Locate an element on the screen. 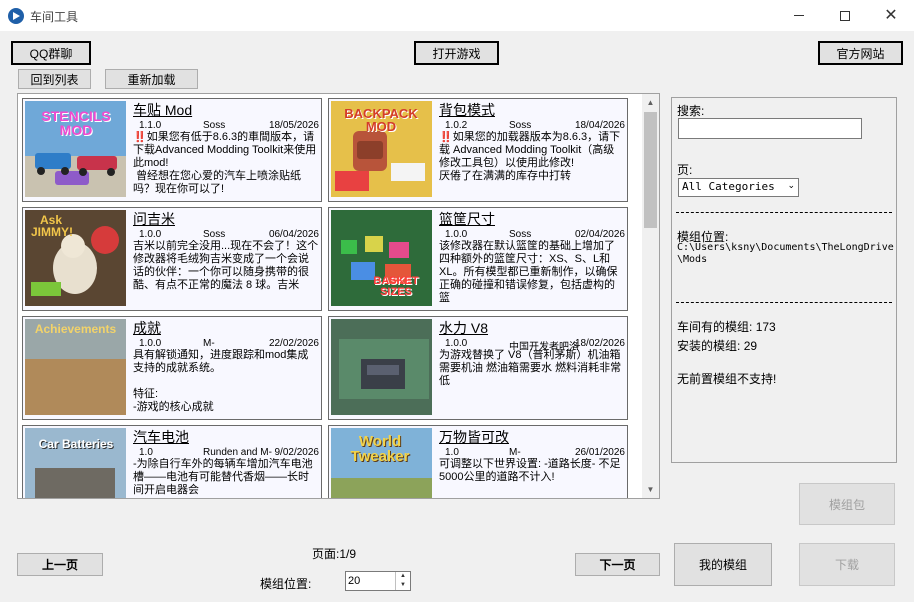 The height and width of the screenshot is (602, 914). thumbnail-label: Car Batteries is located at coordinates (76, 444).